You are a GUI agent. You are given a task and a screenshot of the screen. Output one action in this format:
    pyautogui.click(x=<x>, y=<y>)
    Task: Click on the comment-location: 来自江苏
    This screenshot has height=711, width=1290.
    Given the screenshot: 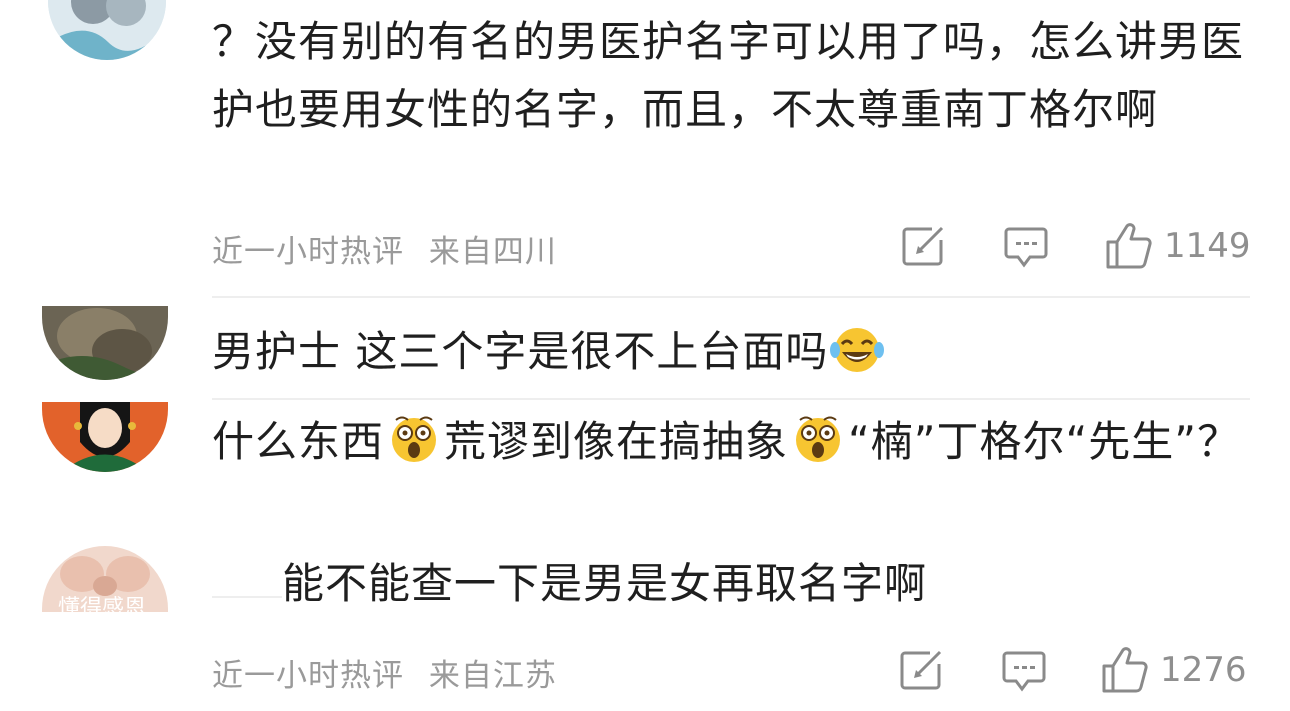 What is the action you would take?
    pyautogui.click(x=492, y=676)
    